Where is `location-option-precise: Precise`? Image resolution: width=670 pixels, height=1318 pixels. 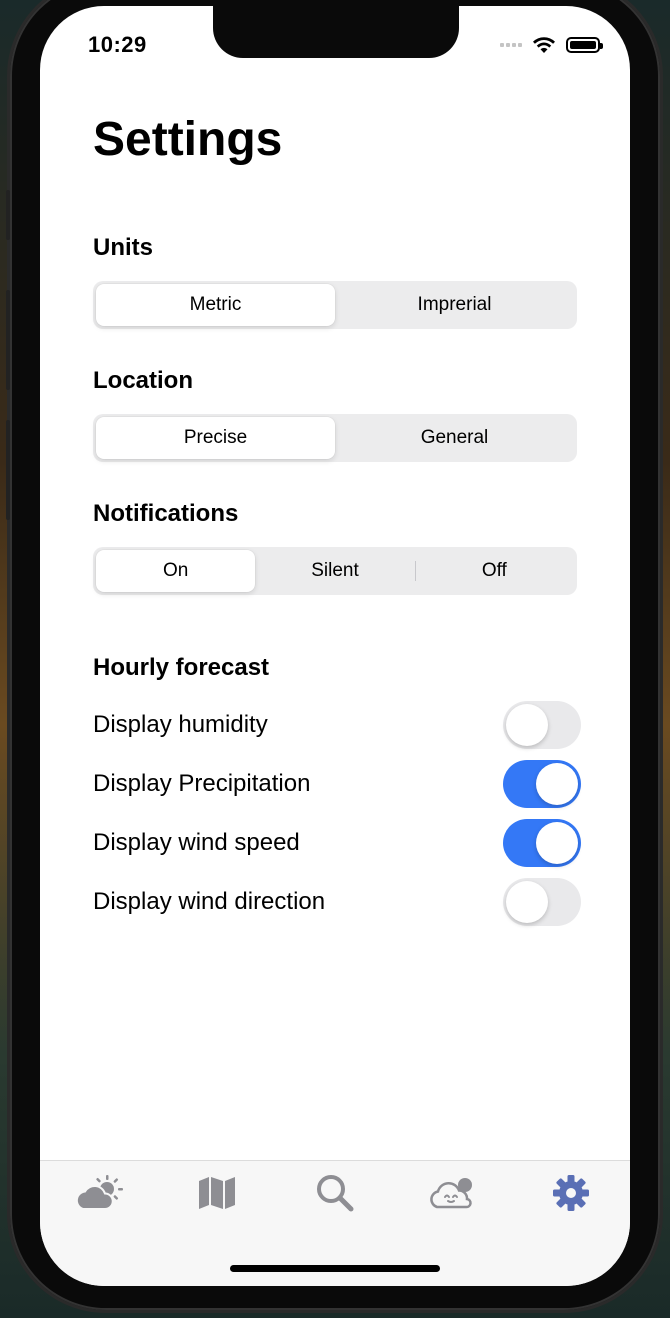
location-option-precise: Precise is located at coordinates (215, 438).